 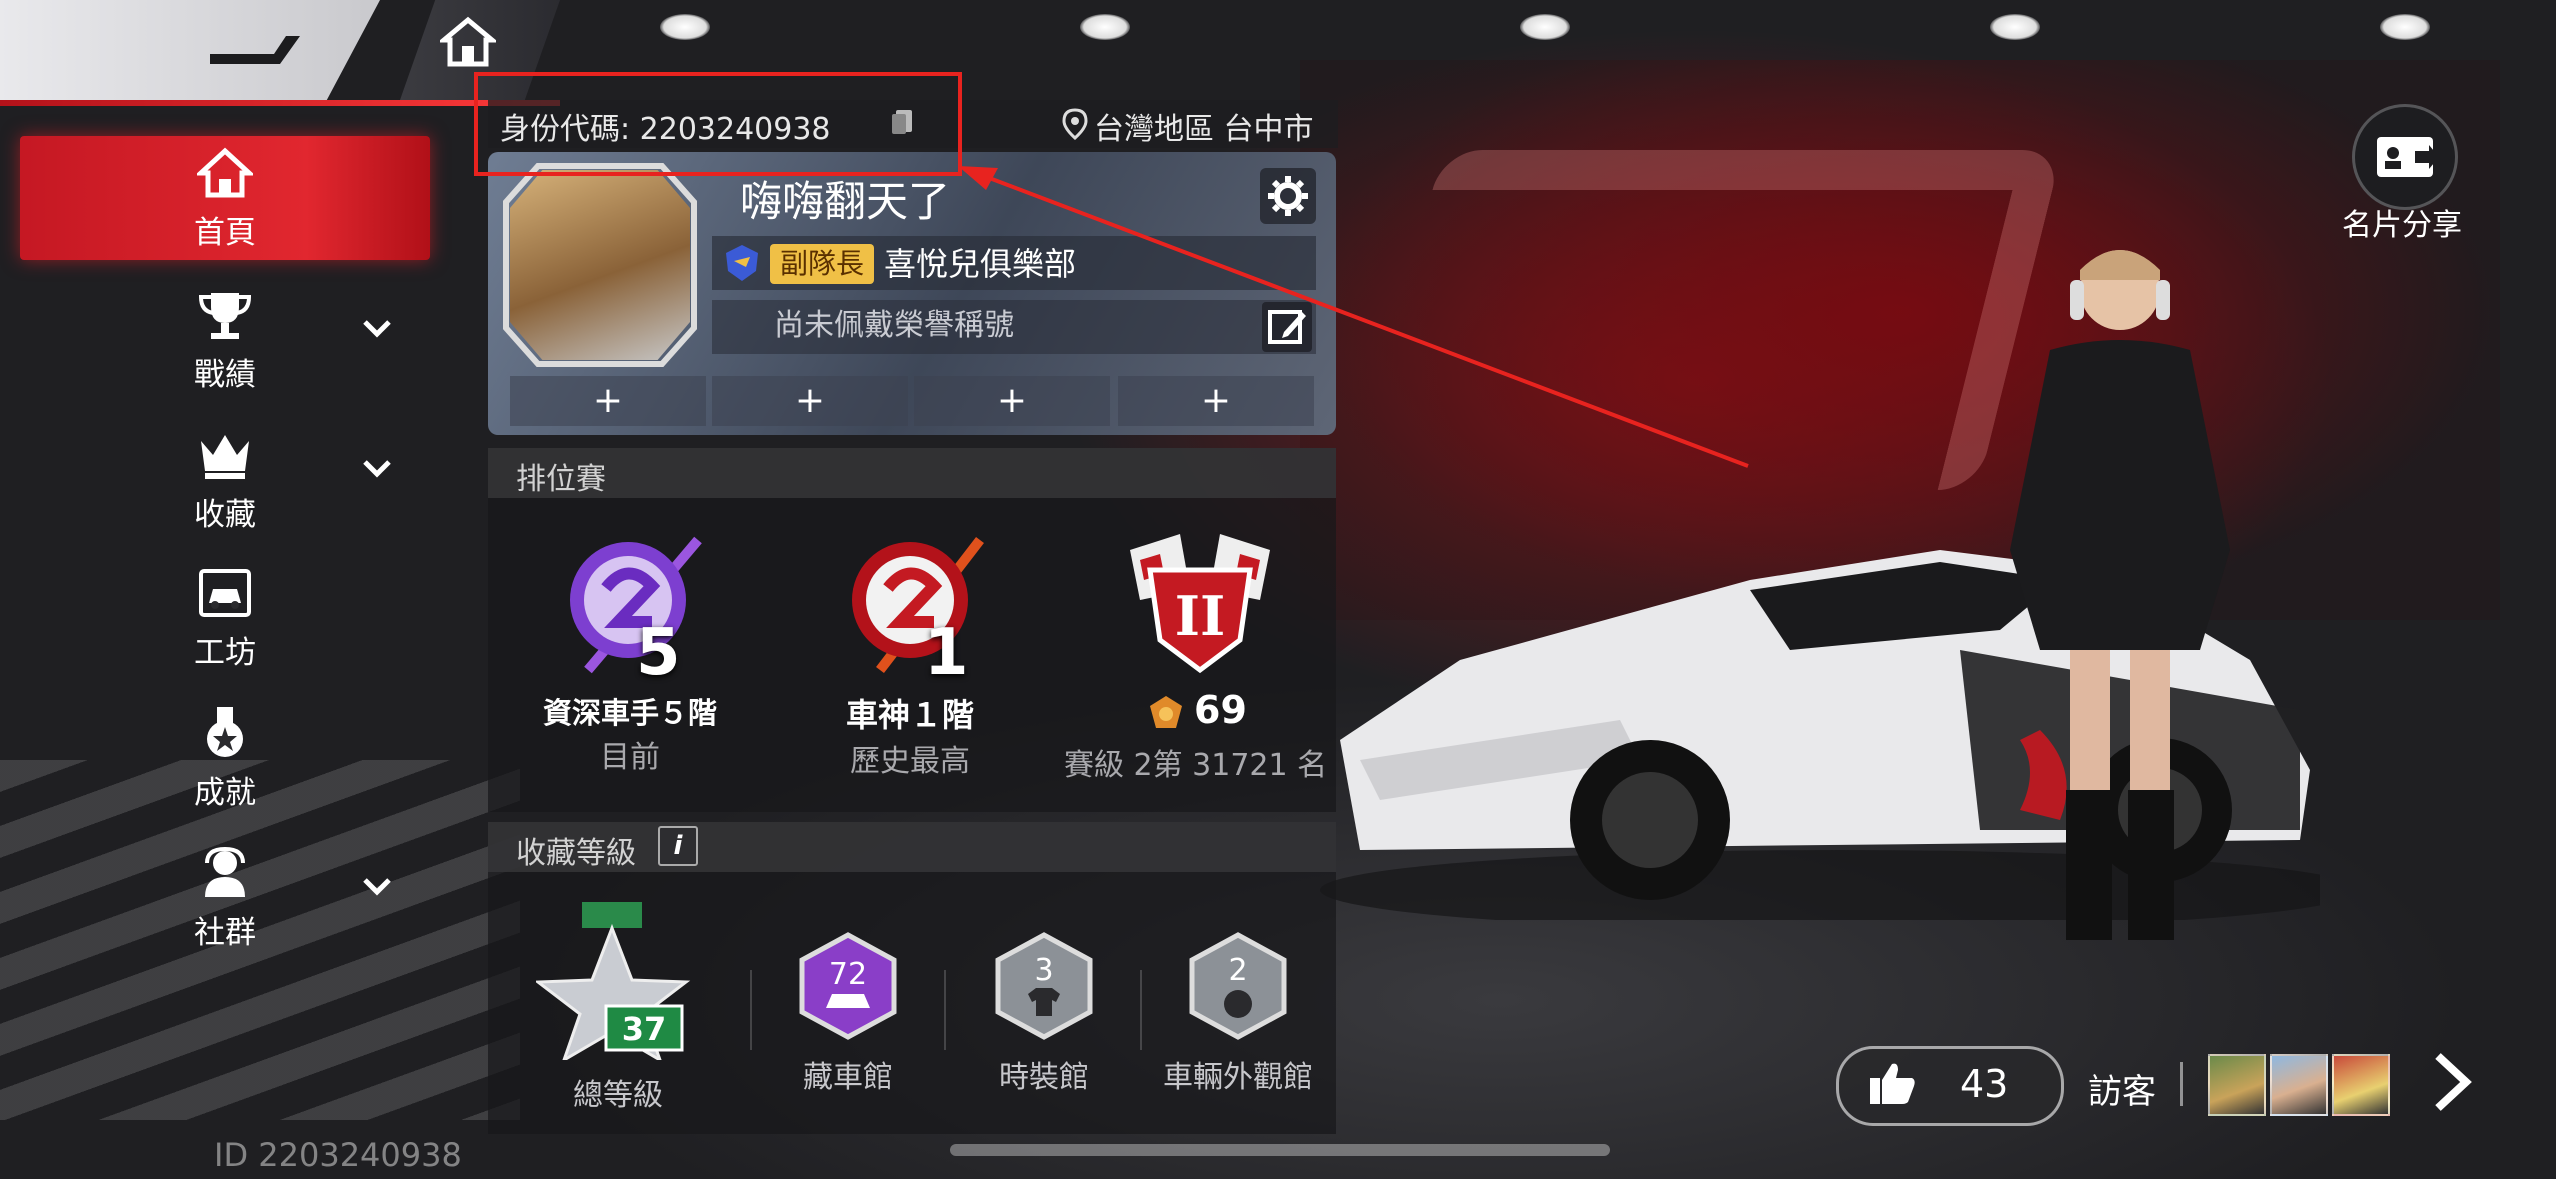 I want to click on medal-icon, so click(x=225, y=731).